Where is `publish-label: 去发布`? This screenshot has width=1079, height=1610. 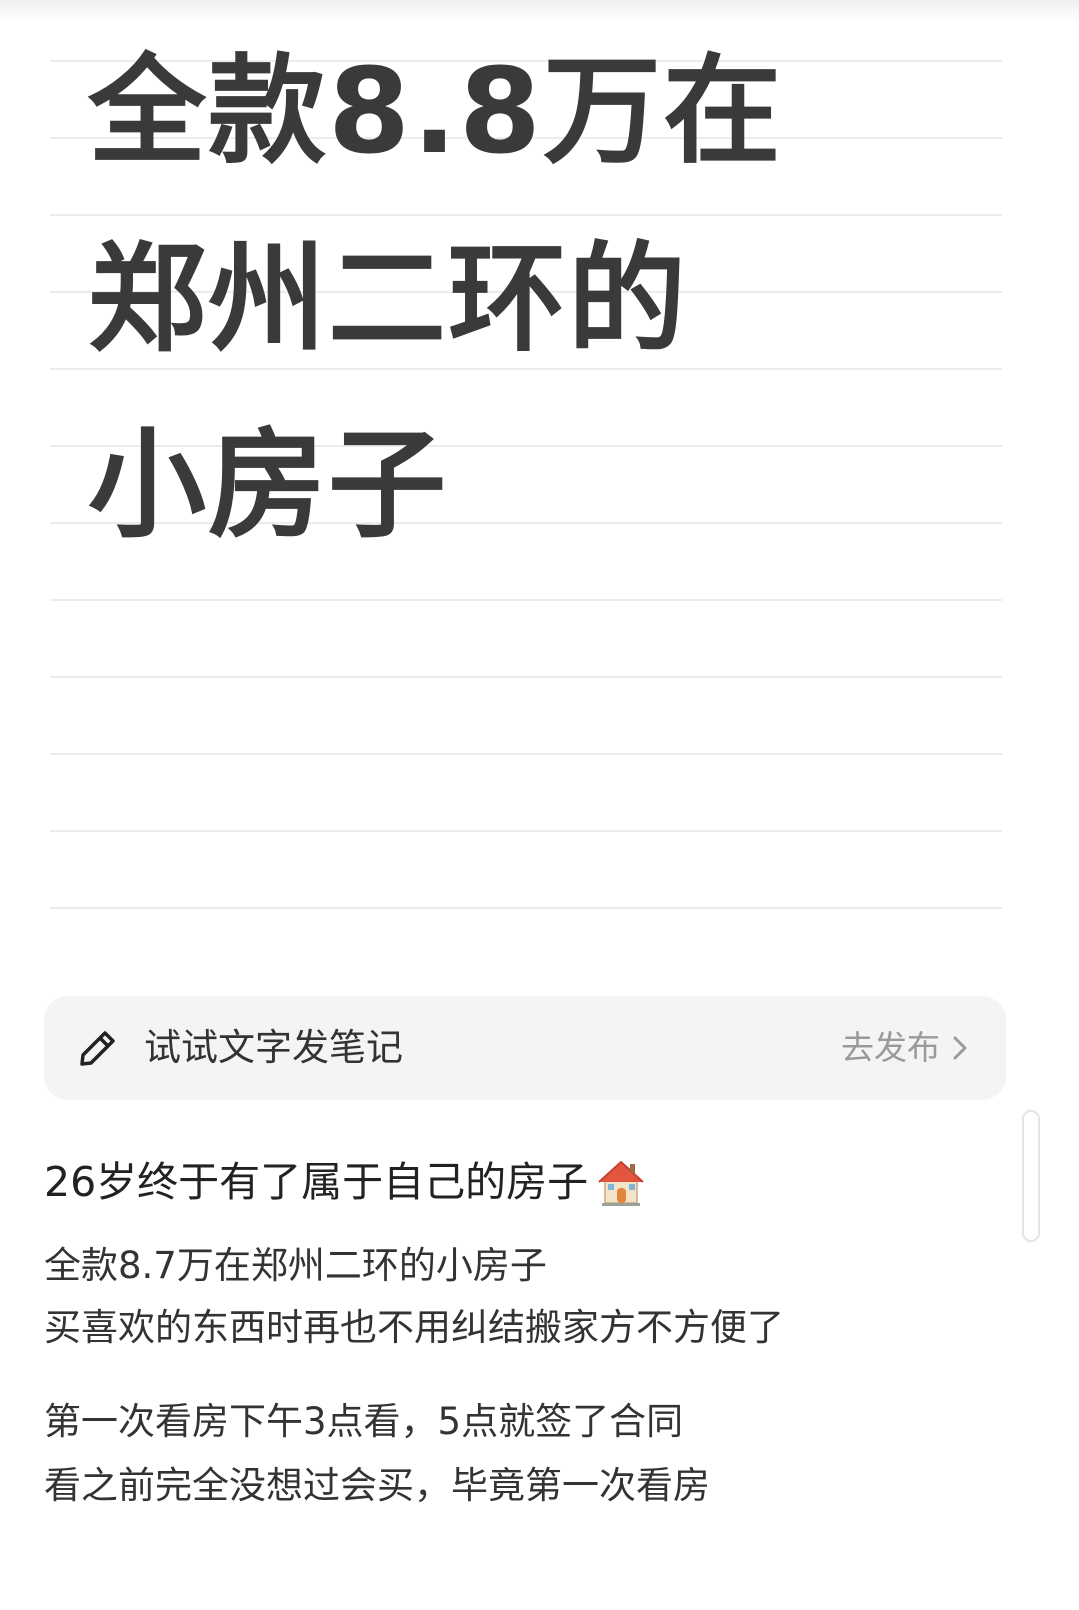
publish-label: 去发布 is located at coordinates (890, 1047).